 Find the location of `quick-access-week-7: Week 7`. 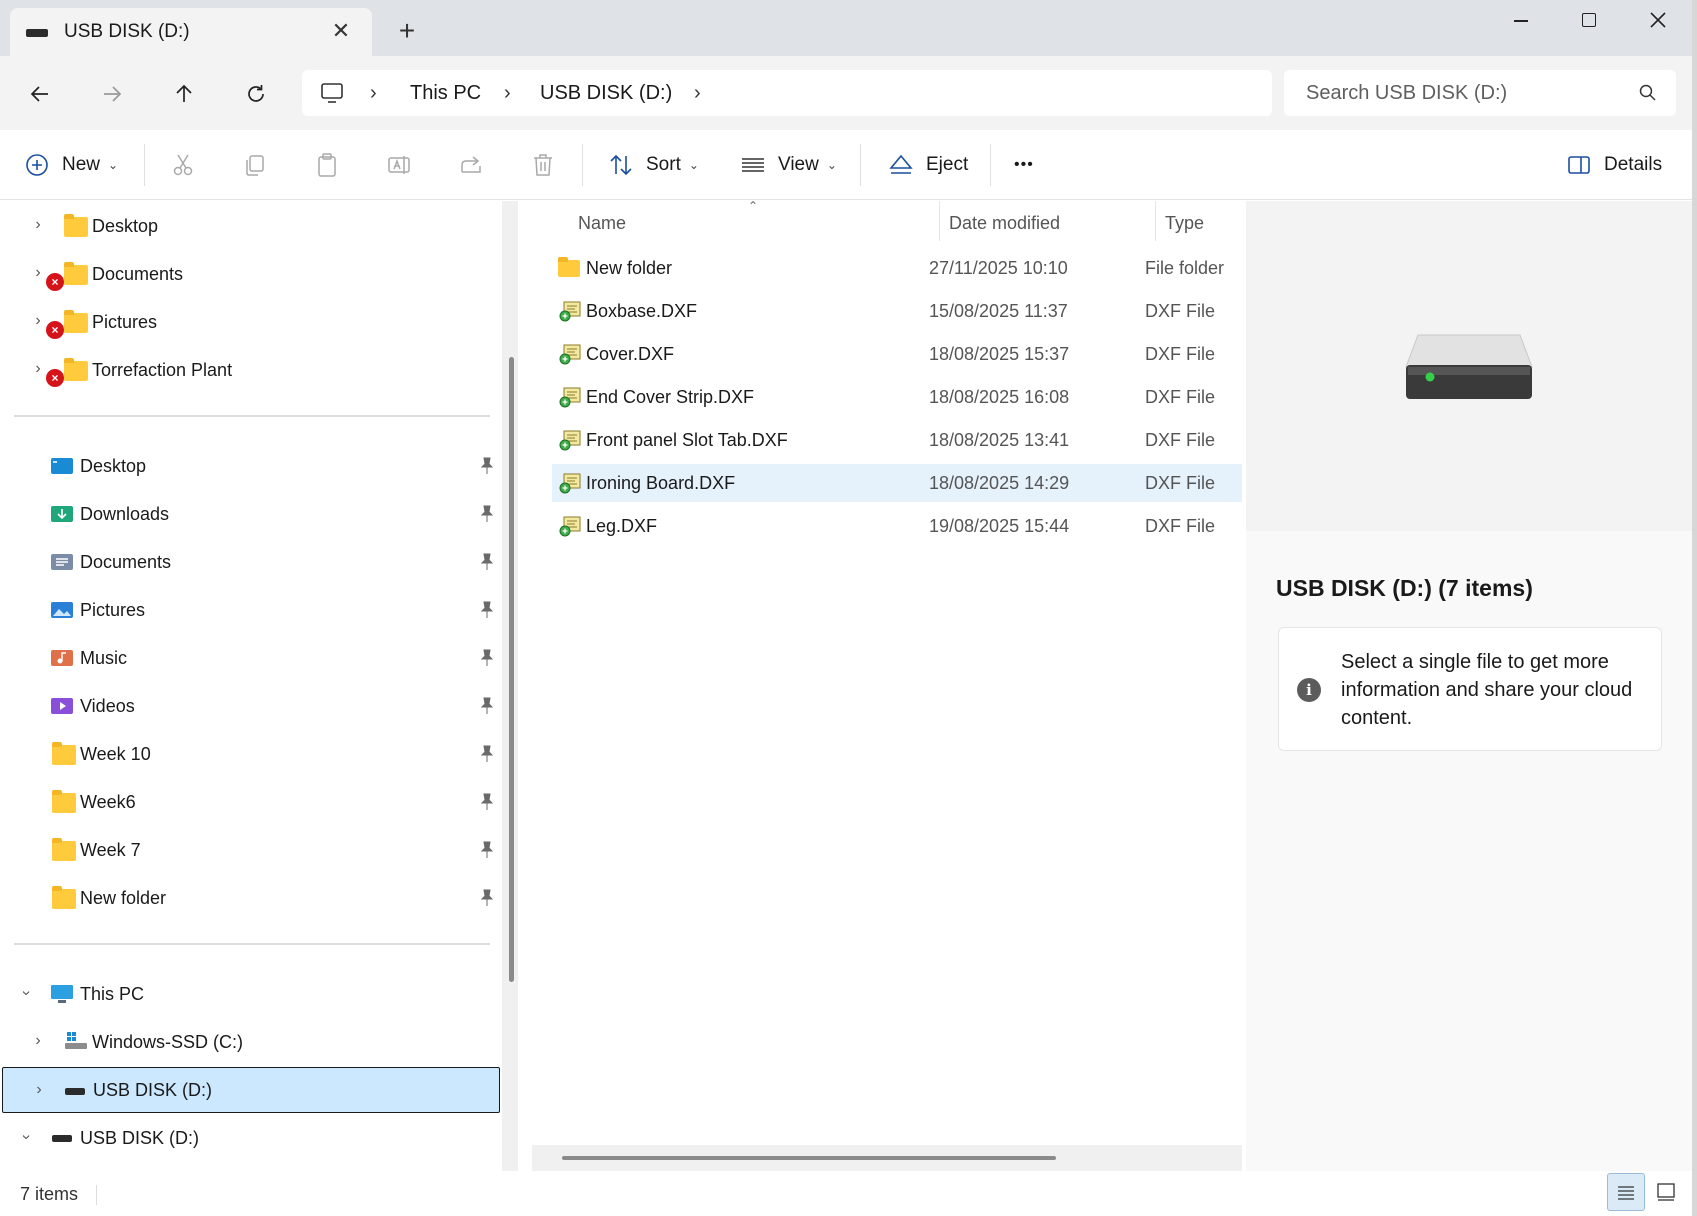

quick-access-week-7: Week 7 is located at coordinates (251, 850).